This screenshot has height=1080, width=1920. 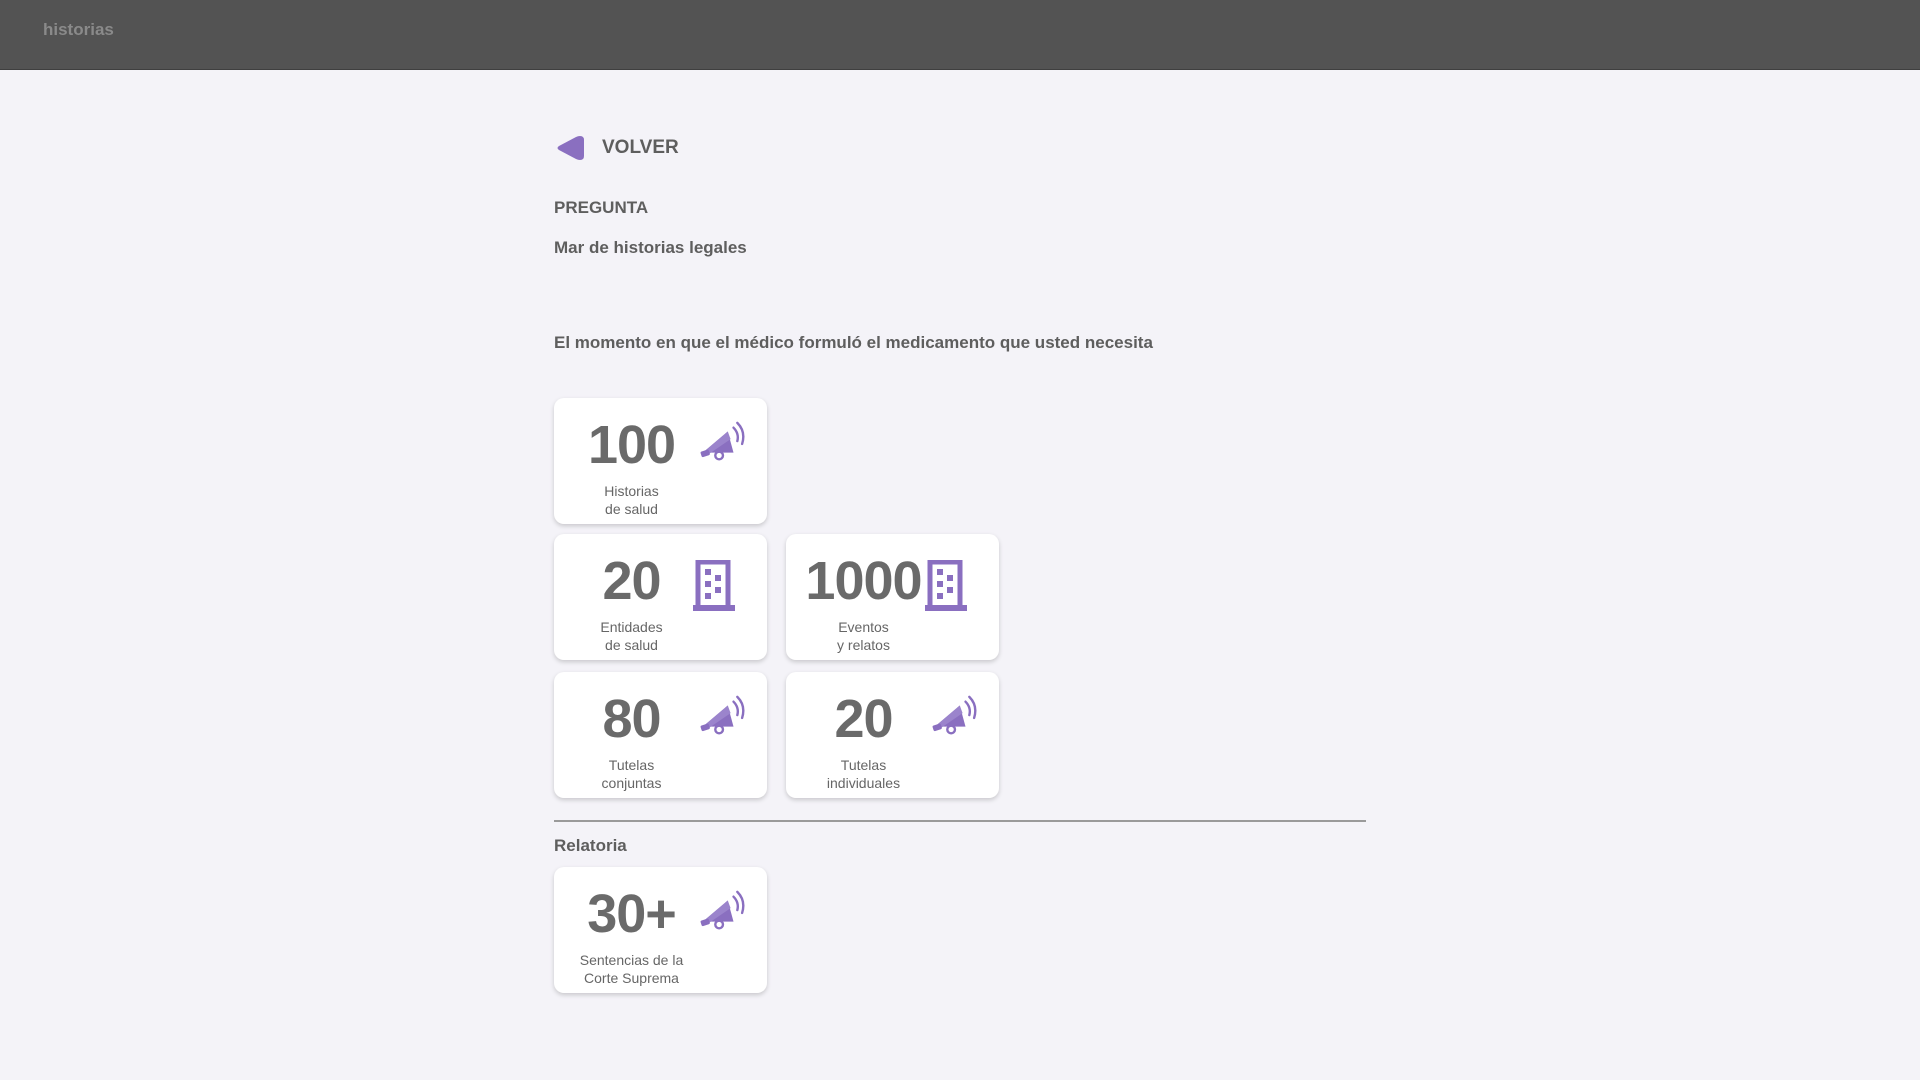 I want to click on stat-card-sentencias: 30+ Sentencias de la Corte Suprema, so click(x=660, y=930).